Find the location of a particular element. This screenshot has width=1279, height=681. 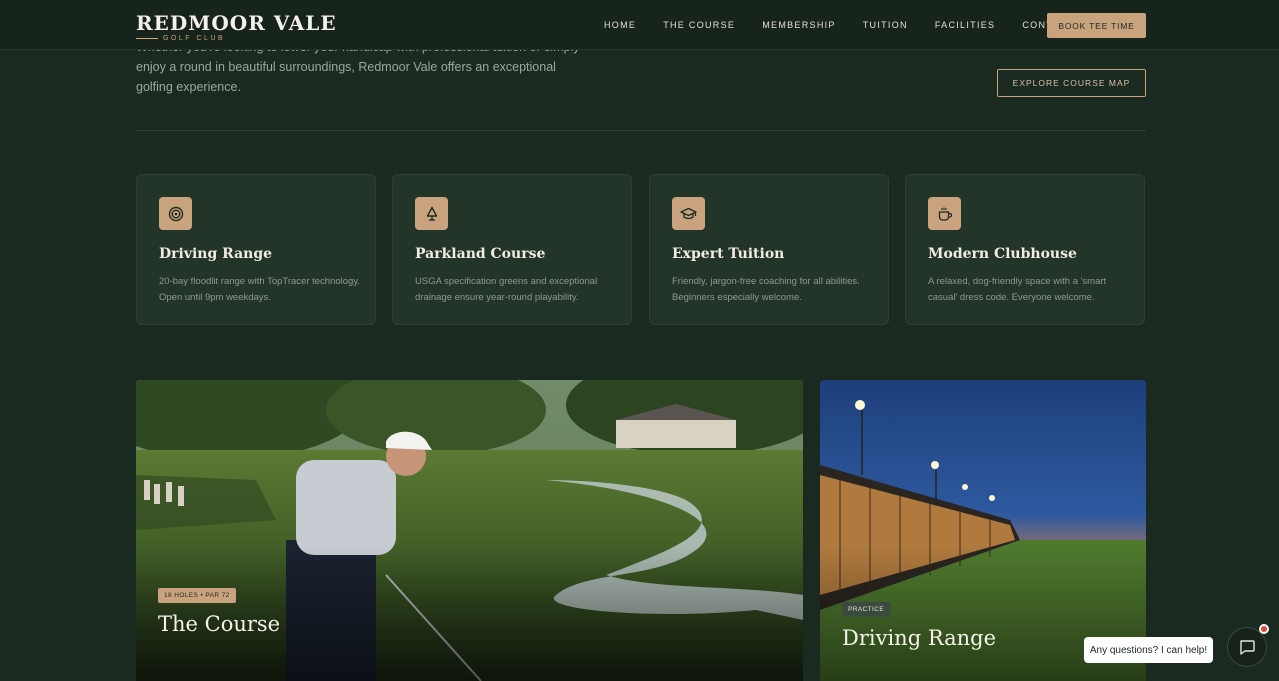

feature-title: Modern Clubhouse is located at coordinates (1002, 254).